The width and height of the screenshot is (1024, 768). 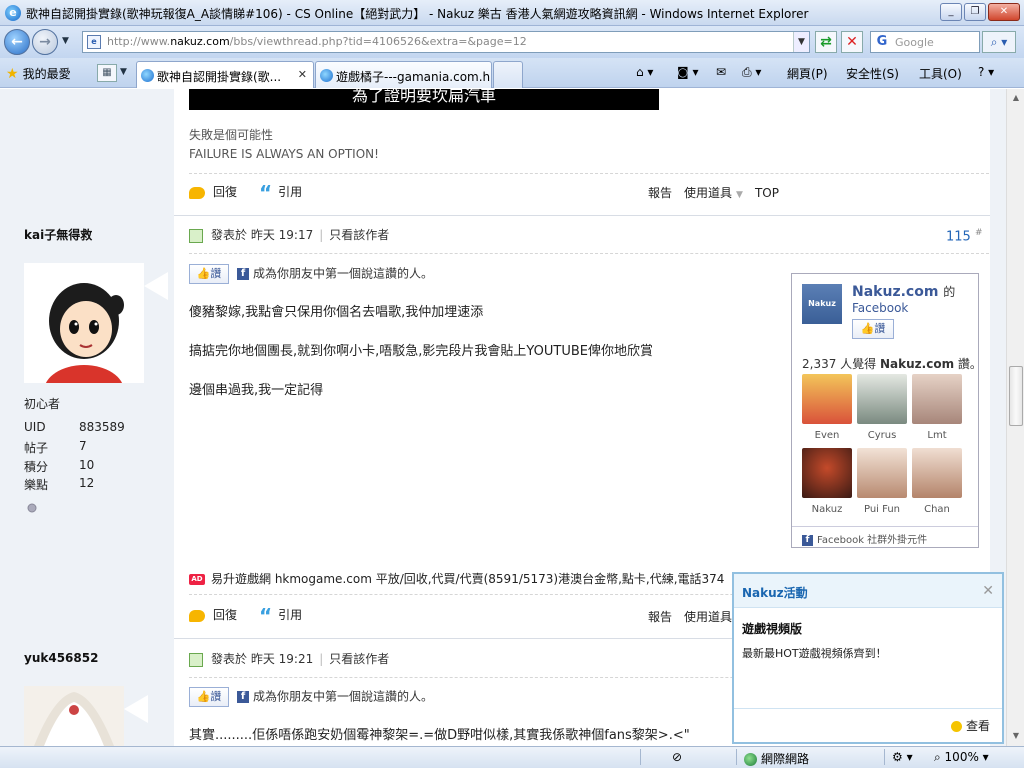 What do you see at coordinates (827, 407) in the screenshot?
I see `fb-fan: Even` at bounding box center [827, 407].